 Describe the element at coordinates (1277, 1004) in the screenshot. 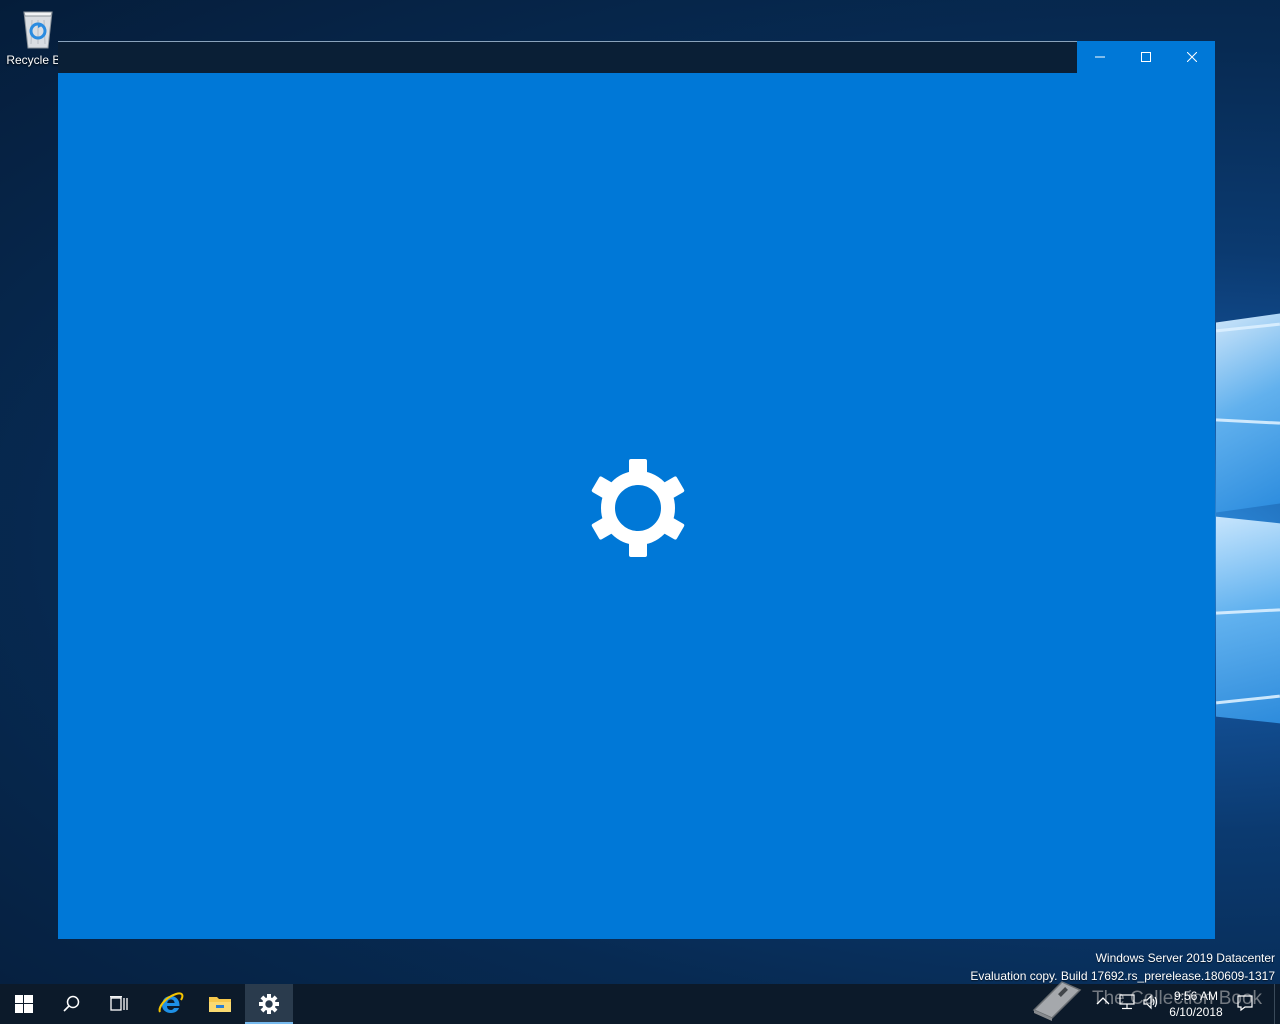

I see `show-desktop-button` at that location.